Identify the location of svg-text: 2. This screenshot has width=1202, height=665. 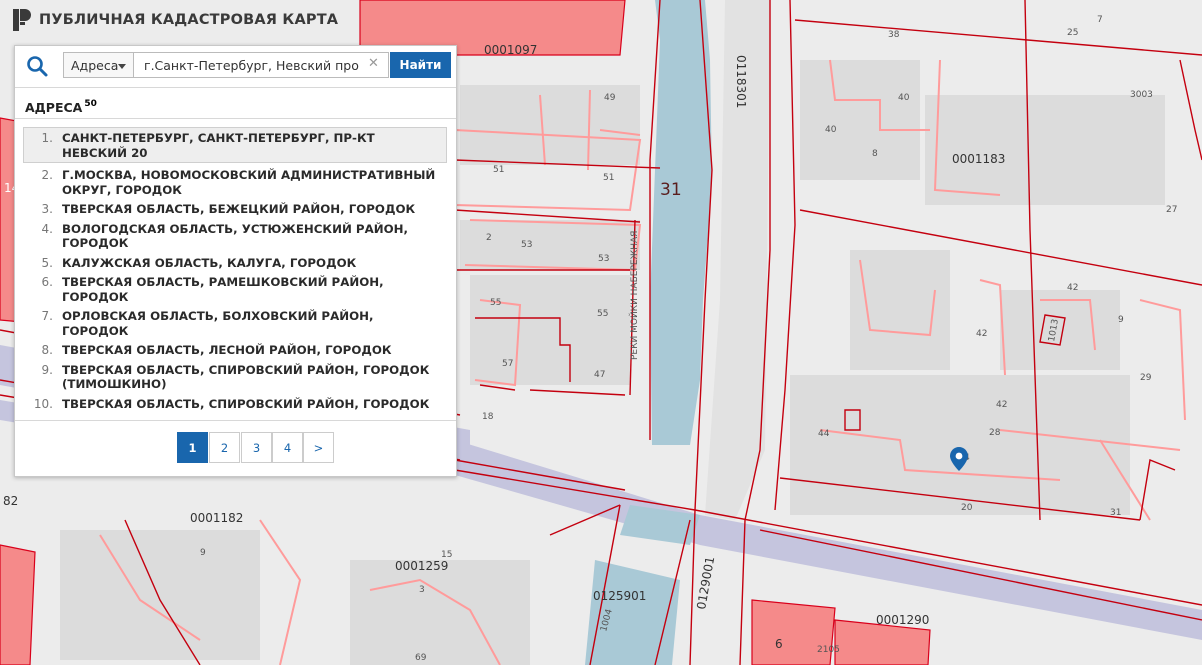
(489, 238).